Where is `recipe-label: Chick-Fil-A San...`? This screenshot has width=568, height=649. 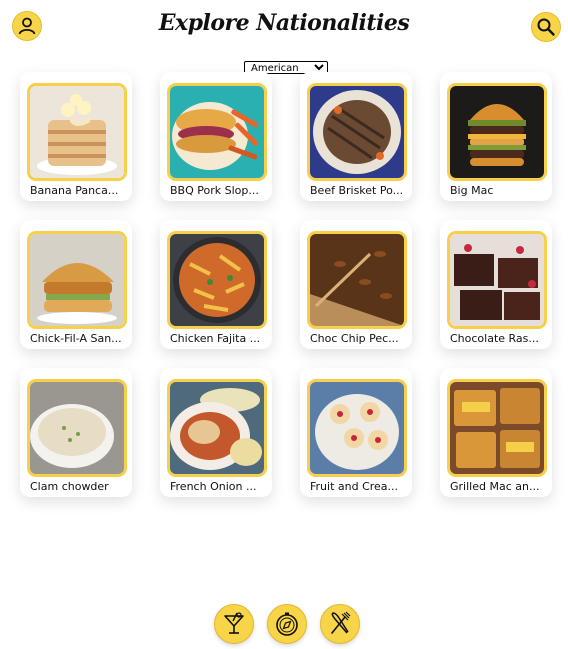
recipe-label: Chick-Fil-A San... is located at coordinates (76, 338).